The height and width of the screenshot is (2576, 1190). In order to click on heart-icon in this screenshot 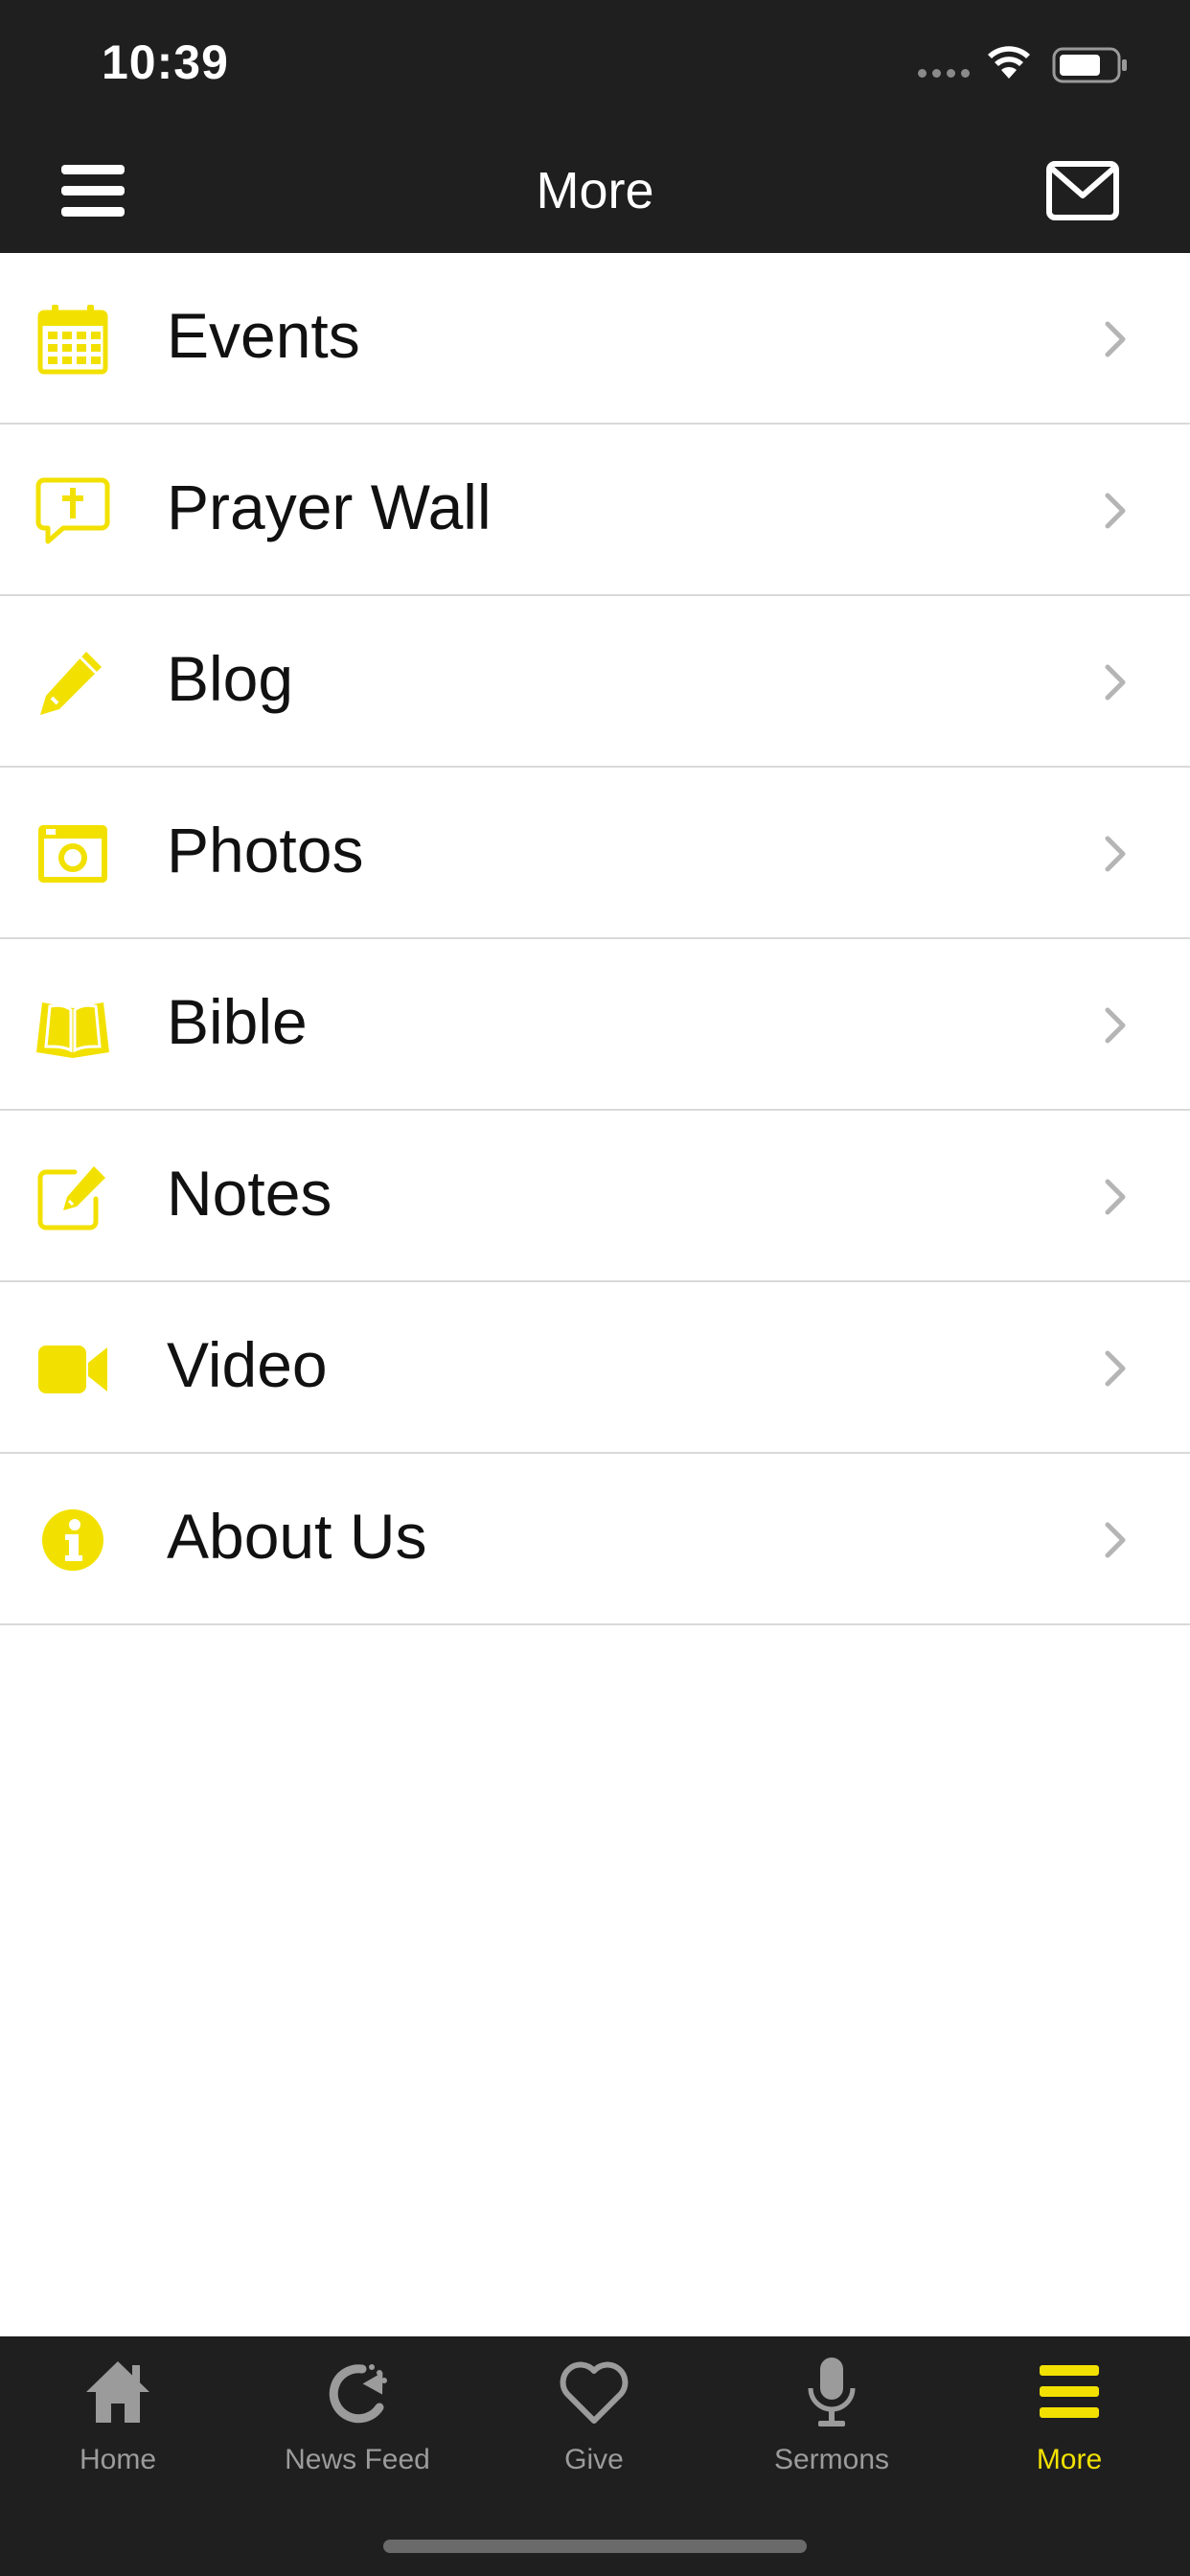, I will do `click(594, 2392)`.